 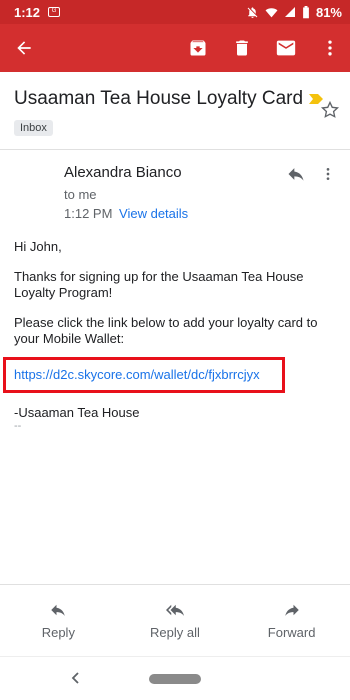 What do you see at coordinates (175, 12) in the screenshot?
I see `status-bar: 1:12 G 81%` at bounding box center [175, 12].